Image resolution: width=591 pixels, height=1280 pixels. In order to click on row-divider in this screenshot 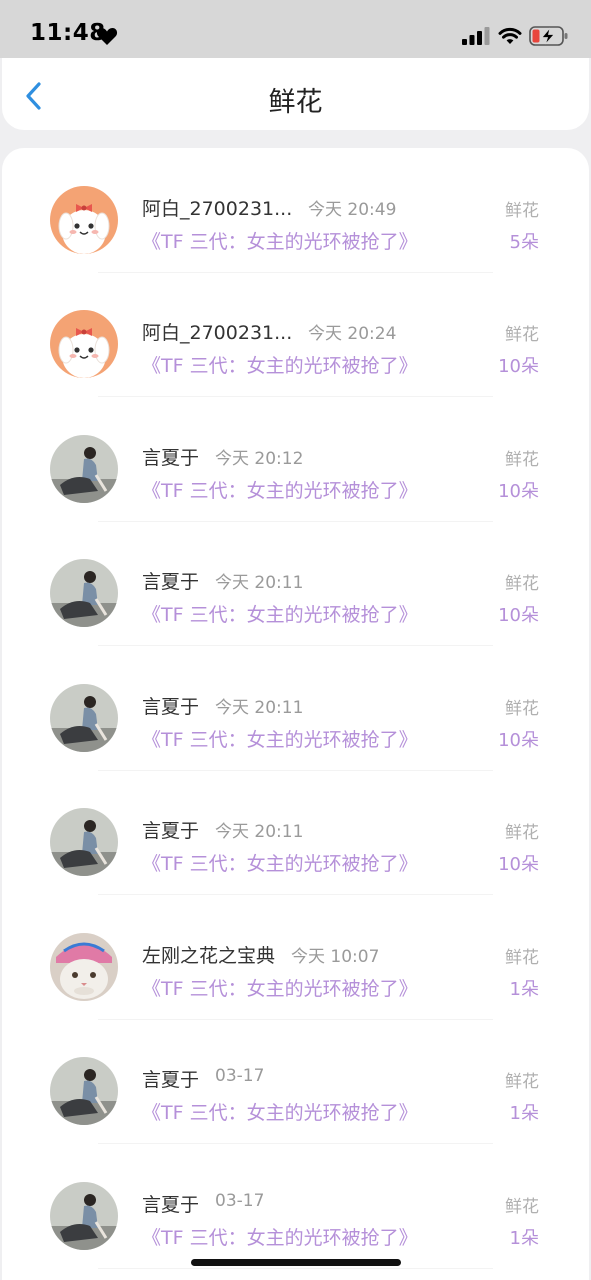, I will do `click(295, 1268)`.